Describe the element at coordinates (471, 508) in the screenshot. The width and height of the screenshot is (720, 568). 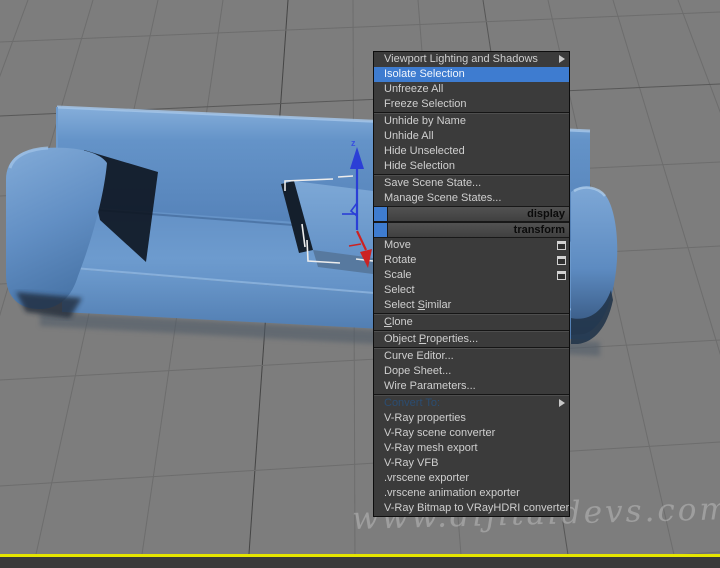
I see `menu-item-vray-bitmap-to-vrayhdri-converter: V-Ray Bitmap to VRayHDRI converter` at that location.